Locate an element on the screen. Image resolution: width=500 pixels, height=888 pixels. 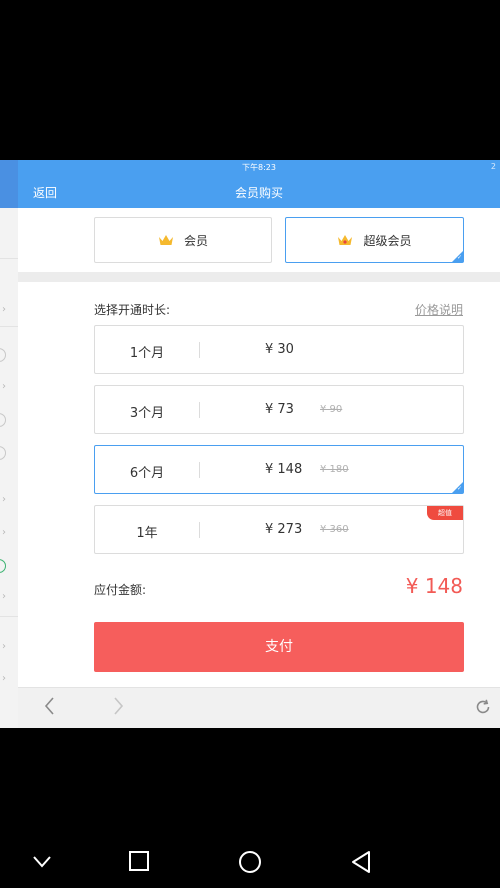
plan-price: ¥ 73 is located at coordinates (279, 409).